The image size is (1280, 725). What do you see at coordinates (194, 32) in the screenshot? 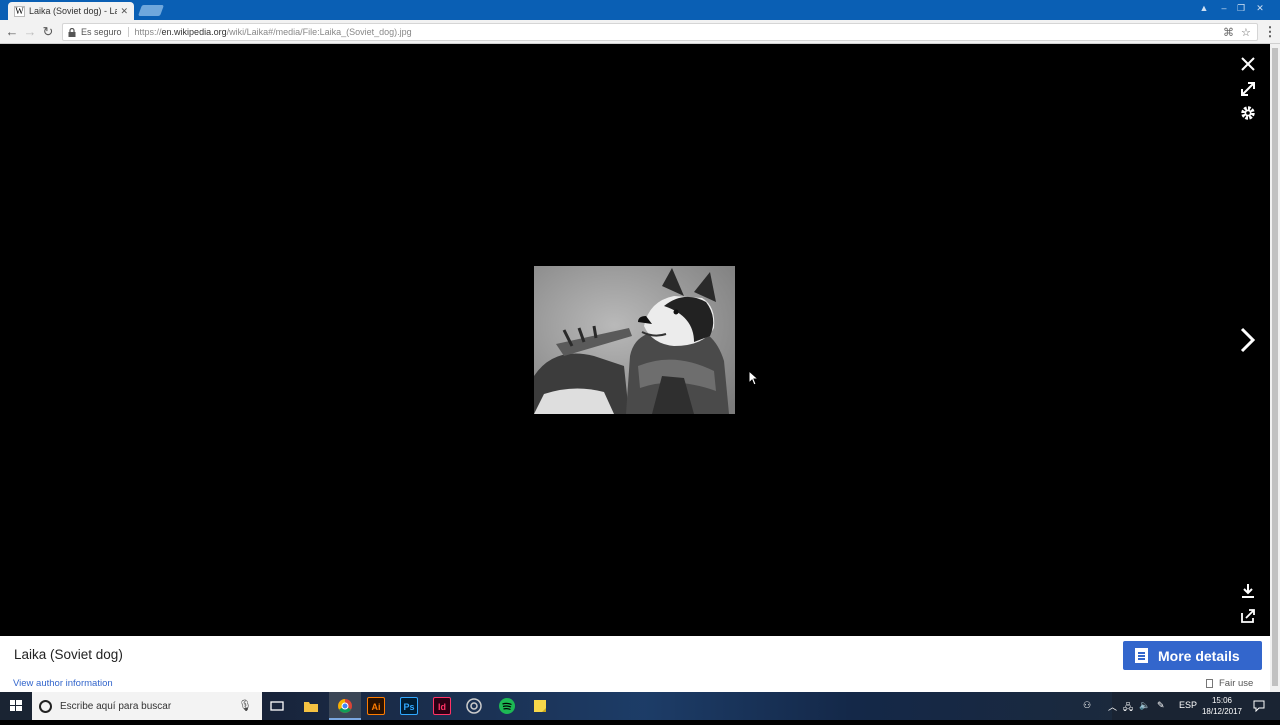
I see `url-host: en.wikipedia.org` at bounding box center [194, 32].